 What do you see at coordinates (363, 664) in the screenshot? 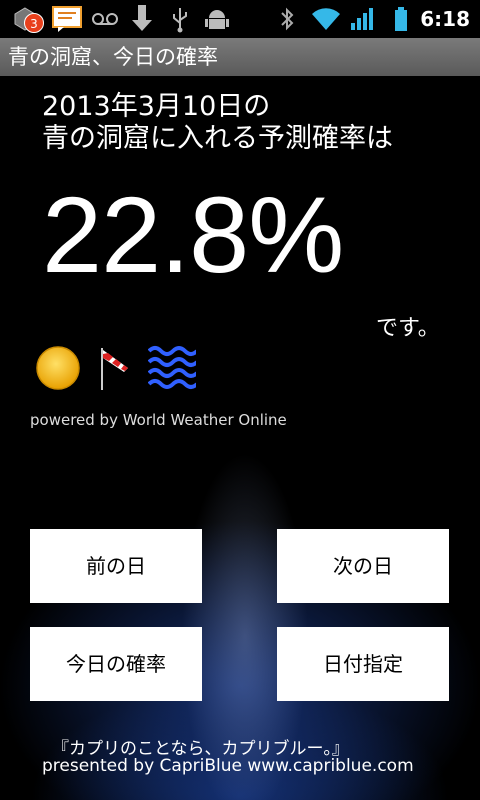
I see `date-select-button: 日付指定` at bounding box center [363, 664].